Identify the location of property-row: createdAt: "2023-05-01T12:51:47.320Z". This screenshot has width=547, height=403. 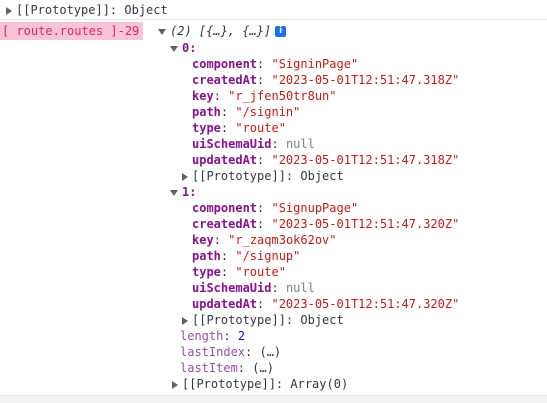
(326, 224).